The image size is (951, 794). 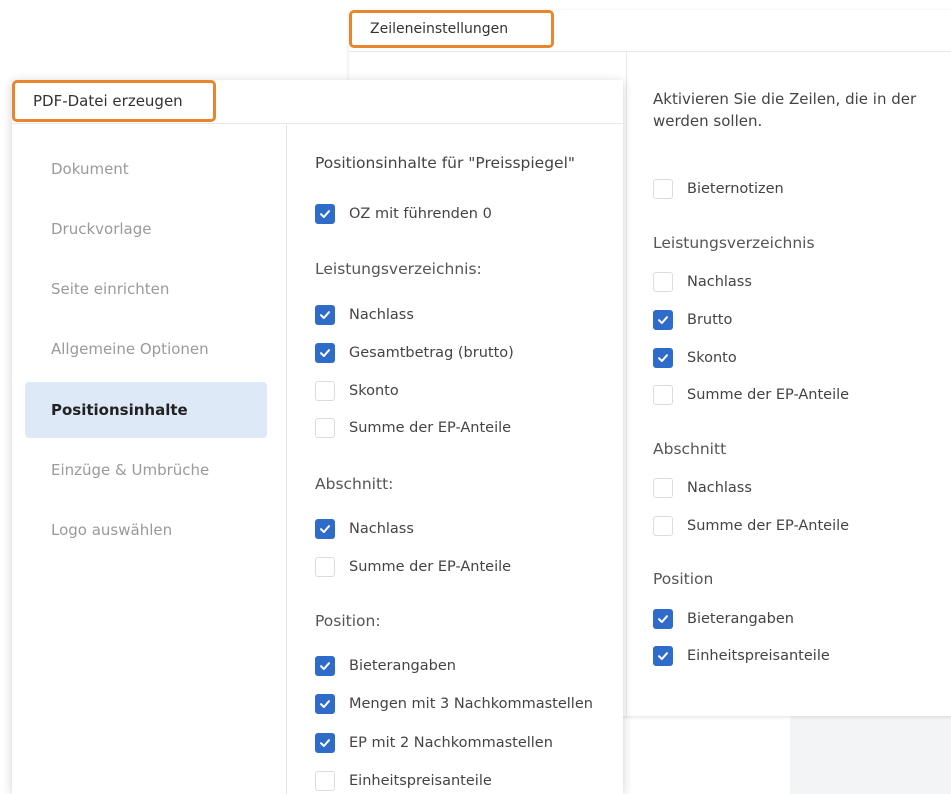 What do you see at coordinates (114, 101) in the screenshot?
I see `pdf-export-title: PDF-Datei erzeugen` at bounding box center [114, 101].